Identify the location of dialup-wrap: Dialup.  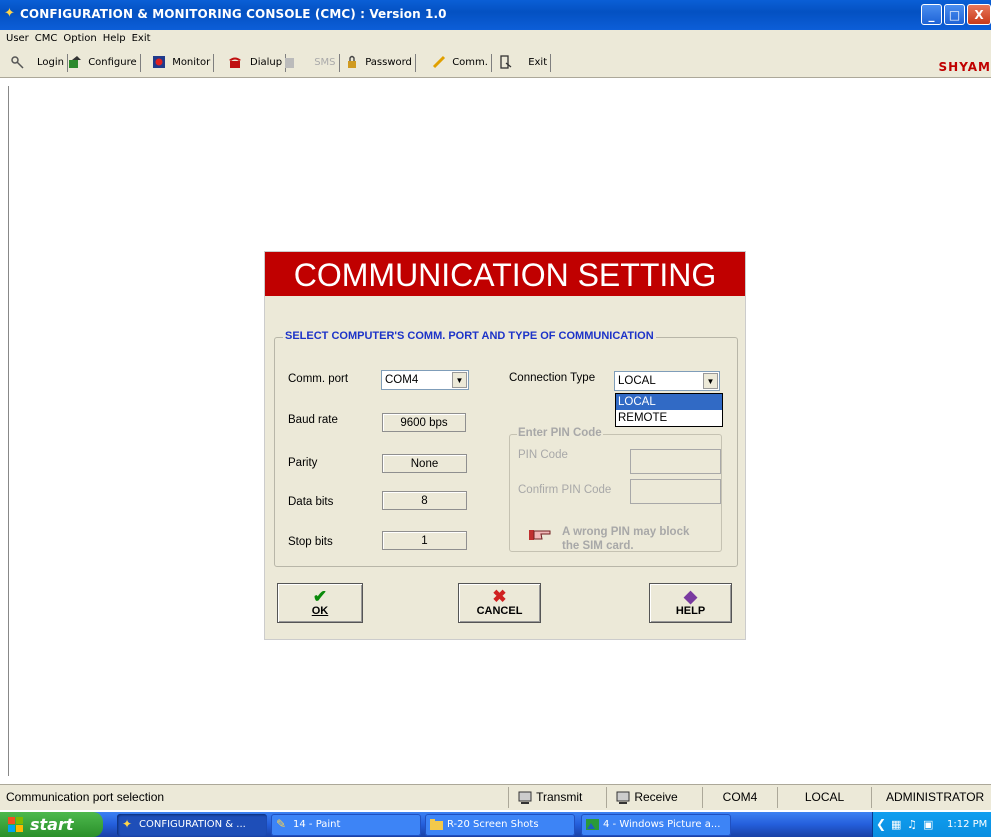
(267, 63).